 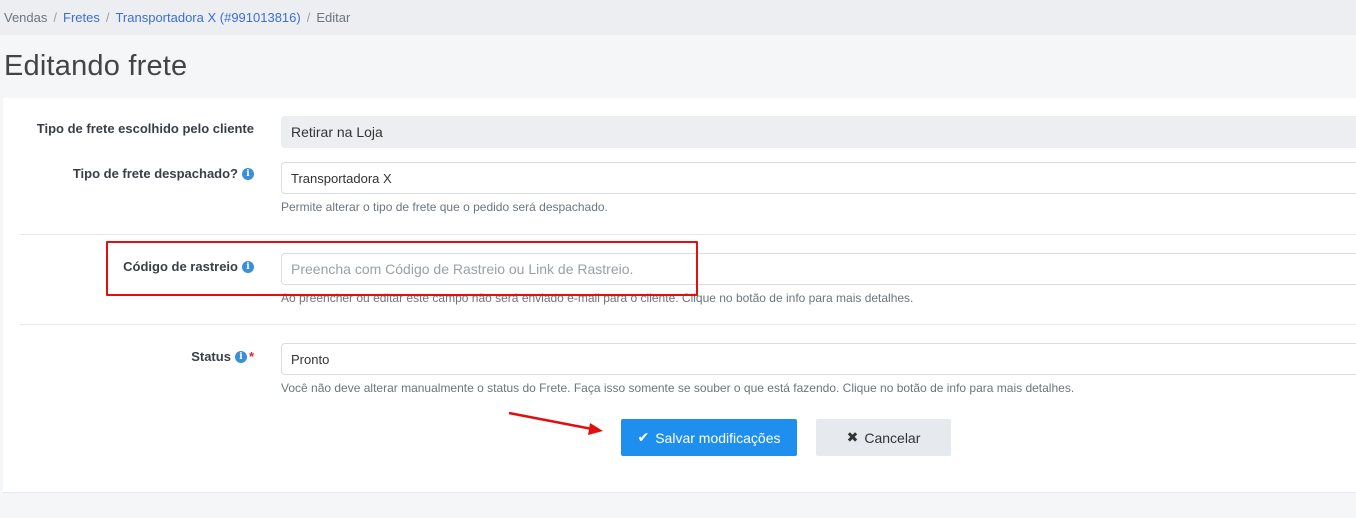 I want to click on breadcrumb-item-editar: Editar, so click(x=333, y=17).